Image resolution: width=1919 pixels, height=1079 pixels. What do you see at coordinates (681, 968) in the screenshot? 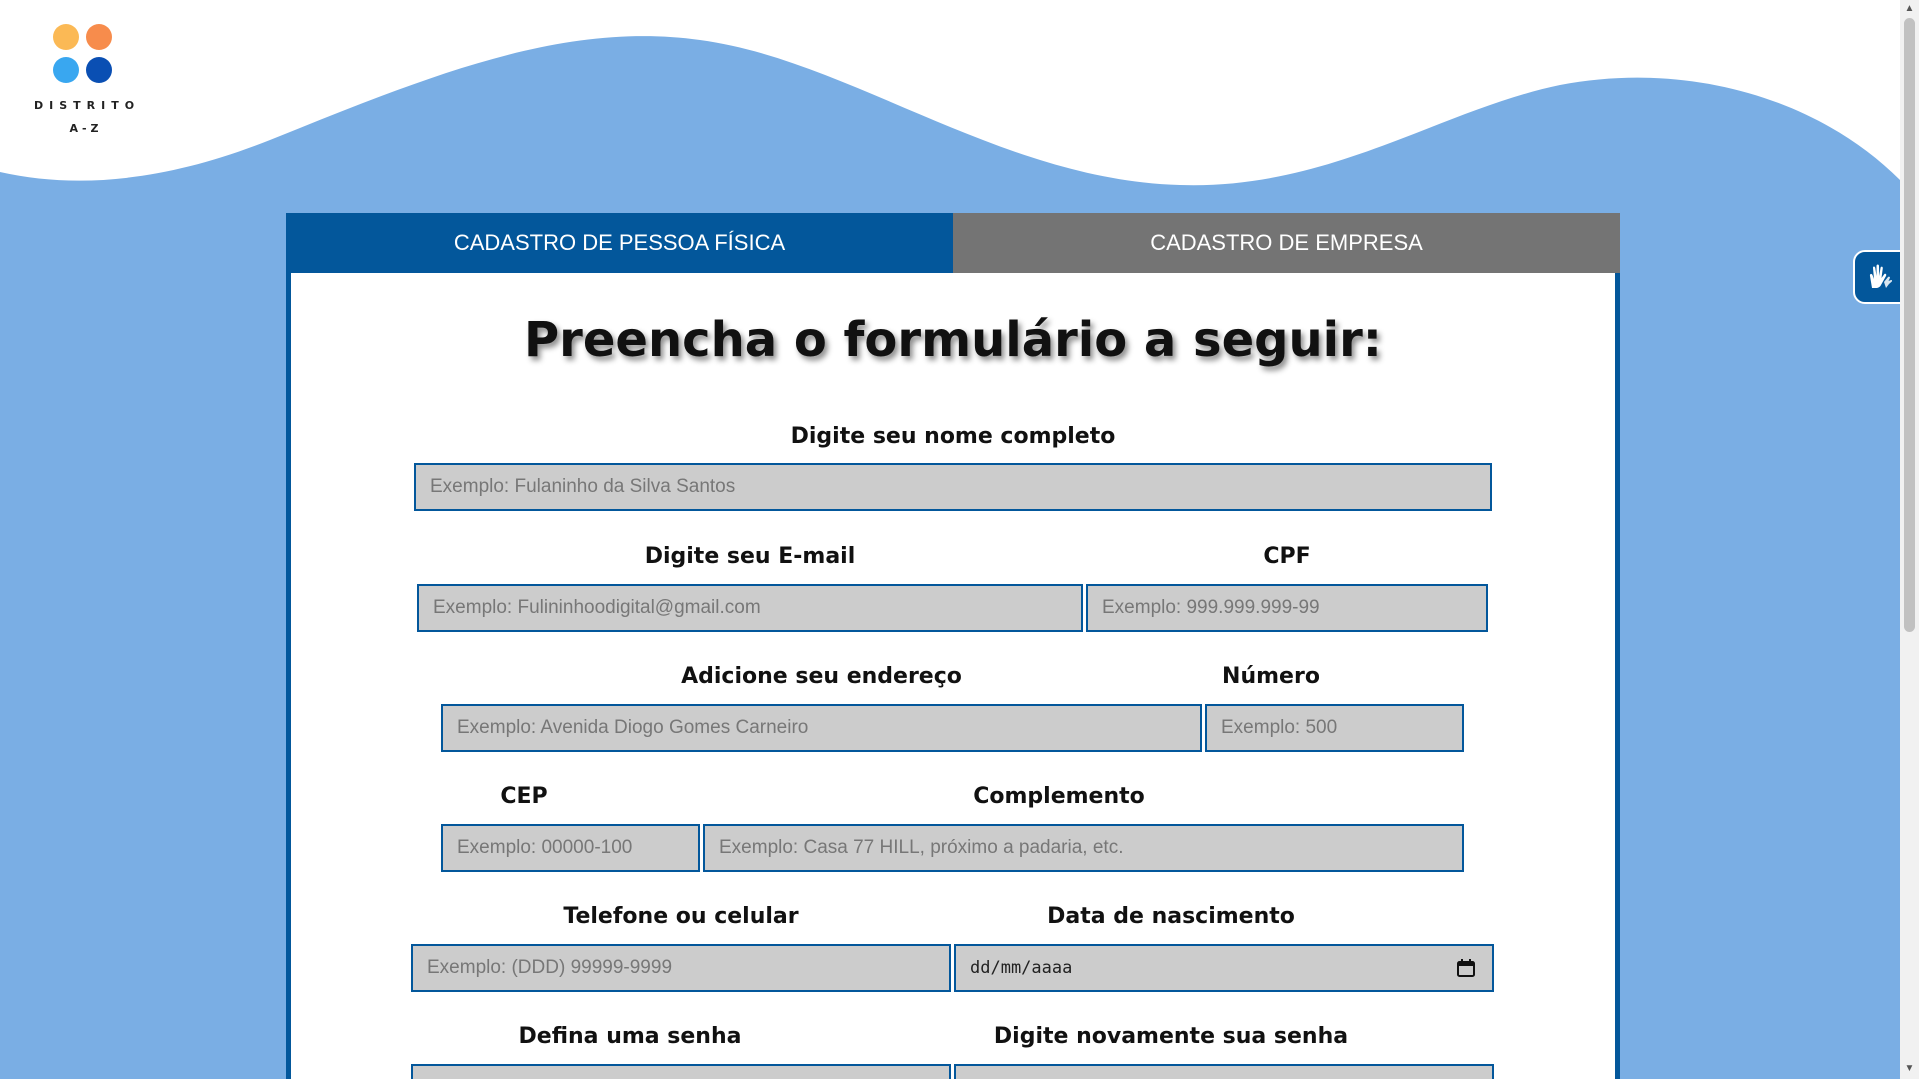
I see `telefone-input` at bounding box center [681, 968].